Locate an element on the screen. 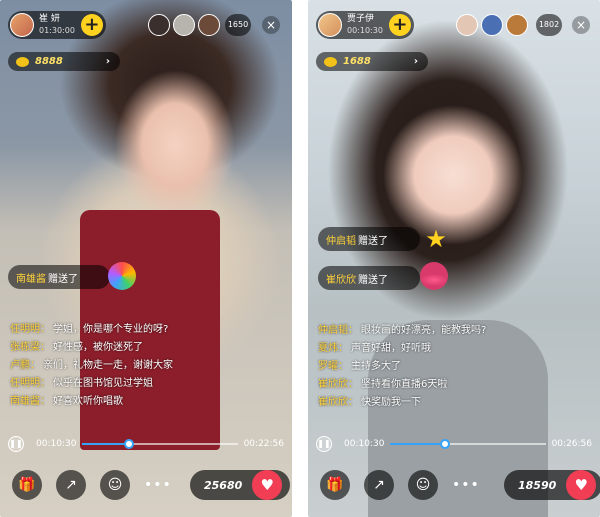 This screenshot has width=600, height=517. coin-balance: 8888 › is located at coordinates (64, 61).